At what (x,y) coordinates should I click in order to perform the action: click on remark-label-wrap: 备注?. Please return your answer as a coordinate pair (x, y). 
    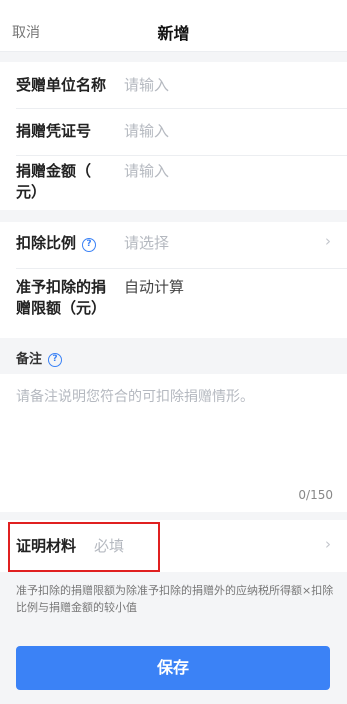
    Looking at the image, I should click on (39, 357).